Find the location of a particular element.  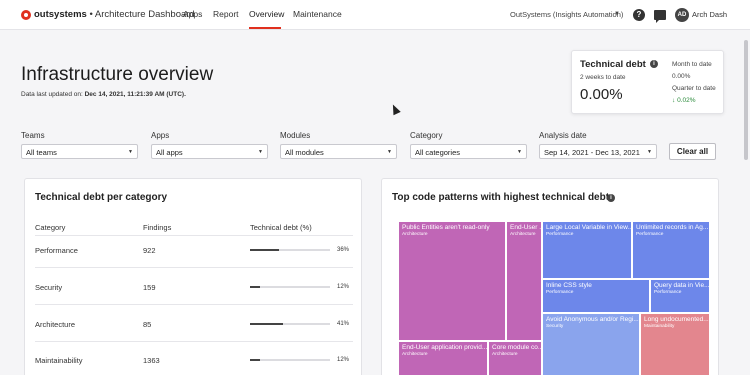

app-brand: outsystems • Architecture Dashboard is located at coordinates (114, 14).